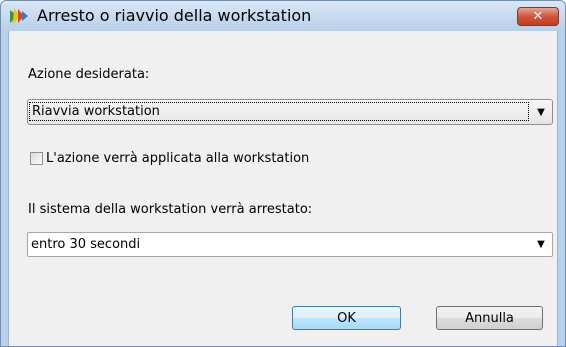 The image size is (566, 347). Describe the element at coordinates (19, 16) in the screenshot. I see `avg-logo-icon` at that location.